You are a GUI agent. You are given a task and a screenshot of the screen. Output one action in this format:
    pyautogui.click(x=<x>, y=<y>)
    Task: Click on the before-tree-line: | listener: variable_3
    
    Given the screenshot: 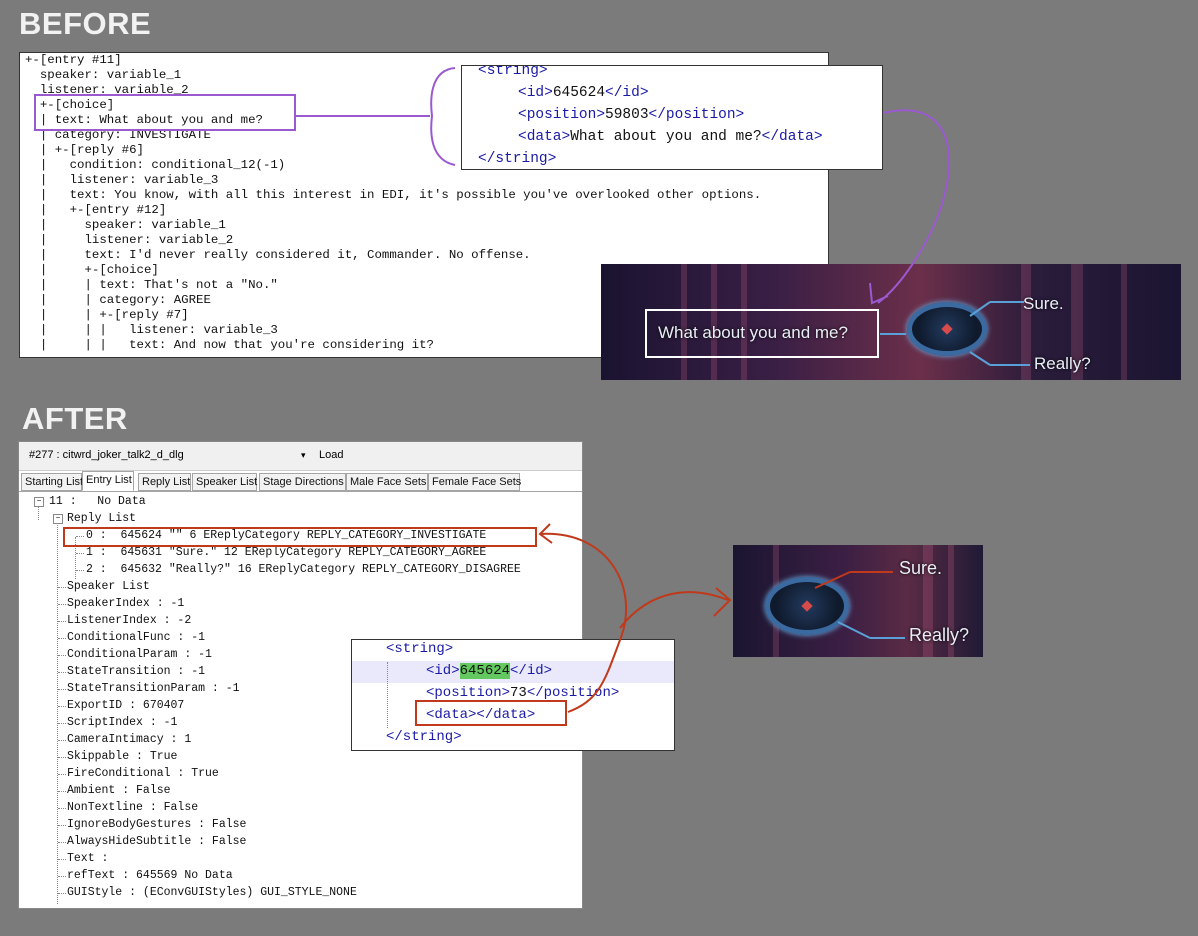 What is the action you would take?
    pyautogui.click(x=122, y=180)
    